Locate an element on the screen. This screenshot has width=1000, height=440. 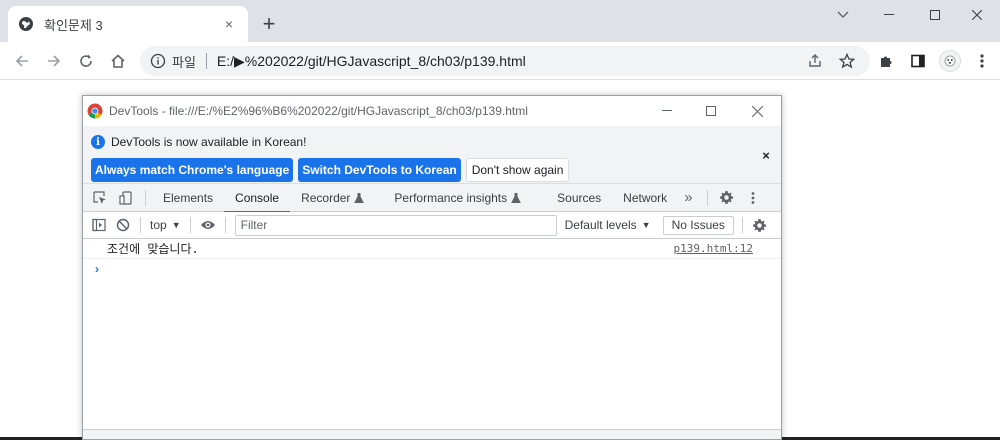
tab-performance-insights: Performance insights is located at coordinates (457, 198).